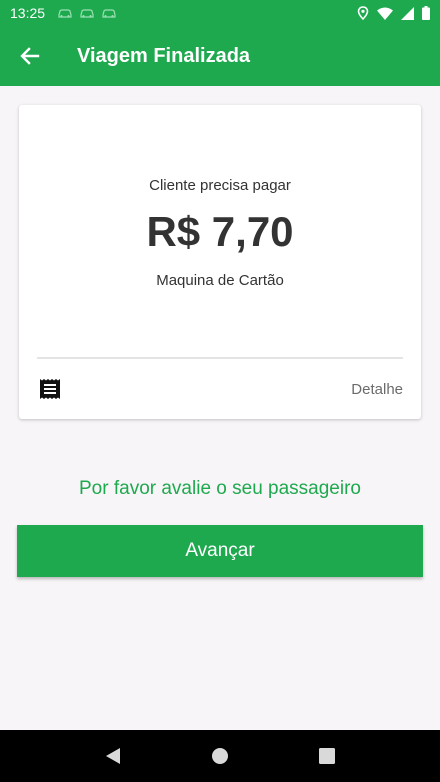 This screenshot has height=782, width=440. What do you see at coordinates (385, 13) in the screenshot?
I see `wifi-icon` at bounding box center [385, 13].